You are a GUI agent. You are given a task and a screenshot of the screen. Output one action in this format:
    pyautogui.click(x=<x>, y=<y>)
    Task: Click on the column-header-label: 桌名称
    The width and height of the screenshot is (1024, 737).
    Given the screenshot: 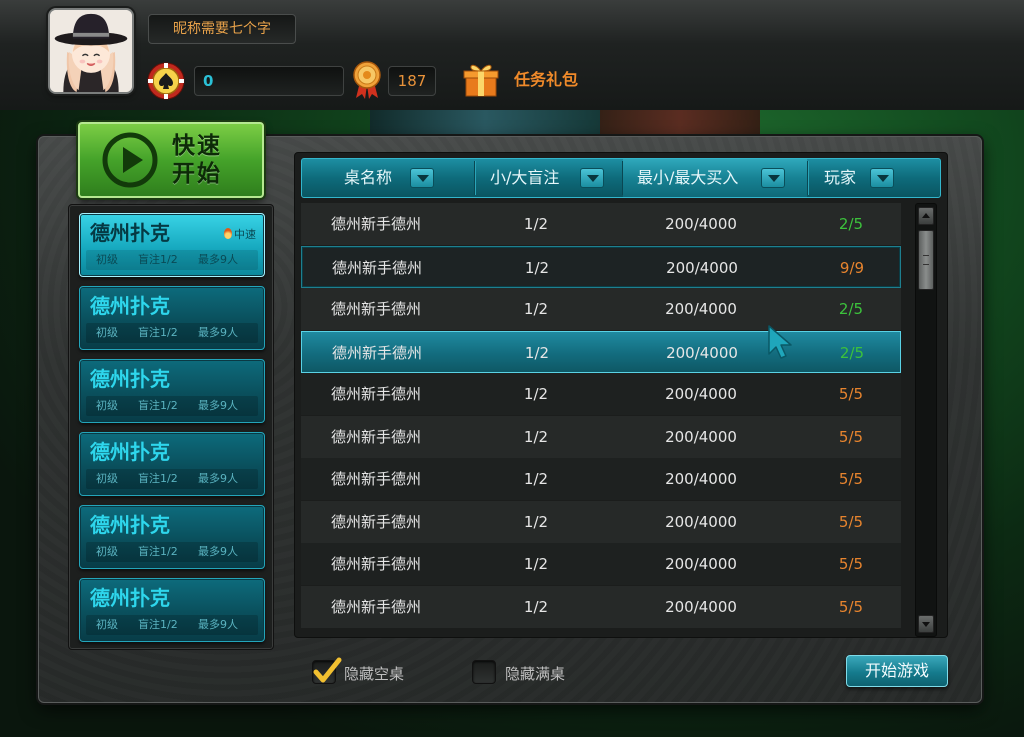 What is the action you would take?
    pyautogui.click(x=368, y=177)
    